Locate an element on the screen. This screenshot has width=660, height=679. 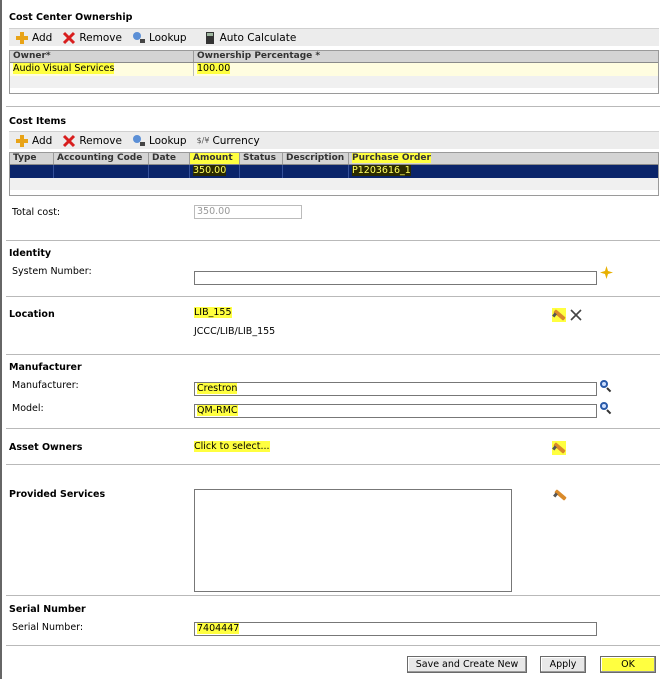
ok-button: OK is located at coordinates (628, 664).